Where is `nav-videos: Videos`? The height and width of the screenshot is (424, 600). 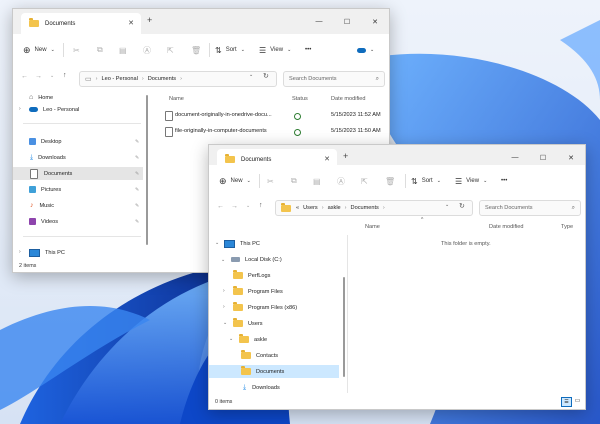 nav-videos: Videos is located at coordinates (78, 221).